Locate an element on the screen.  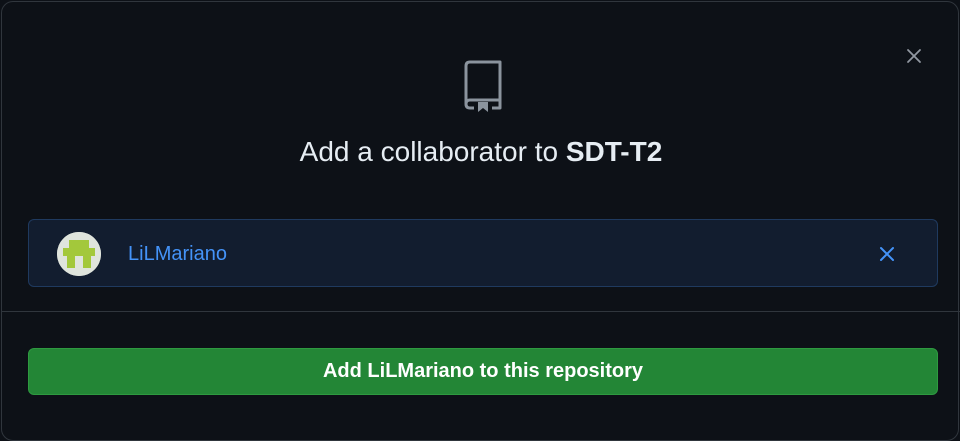
close-dialog-button is located at coordinates (914, 56).